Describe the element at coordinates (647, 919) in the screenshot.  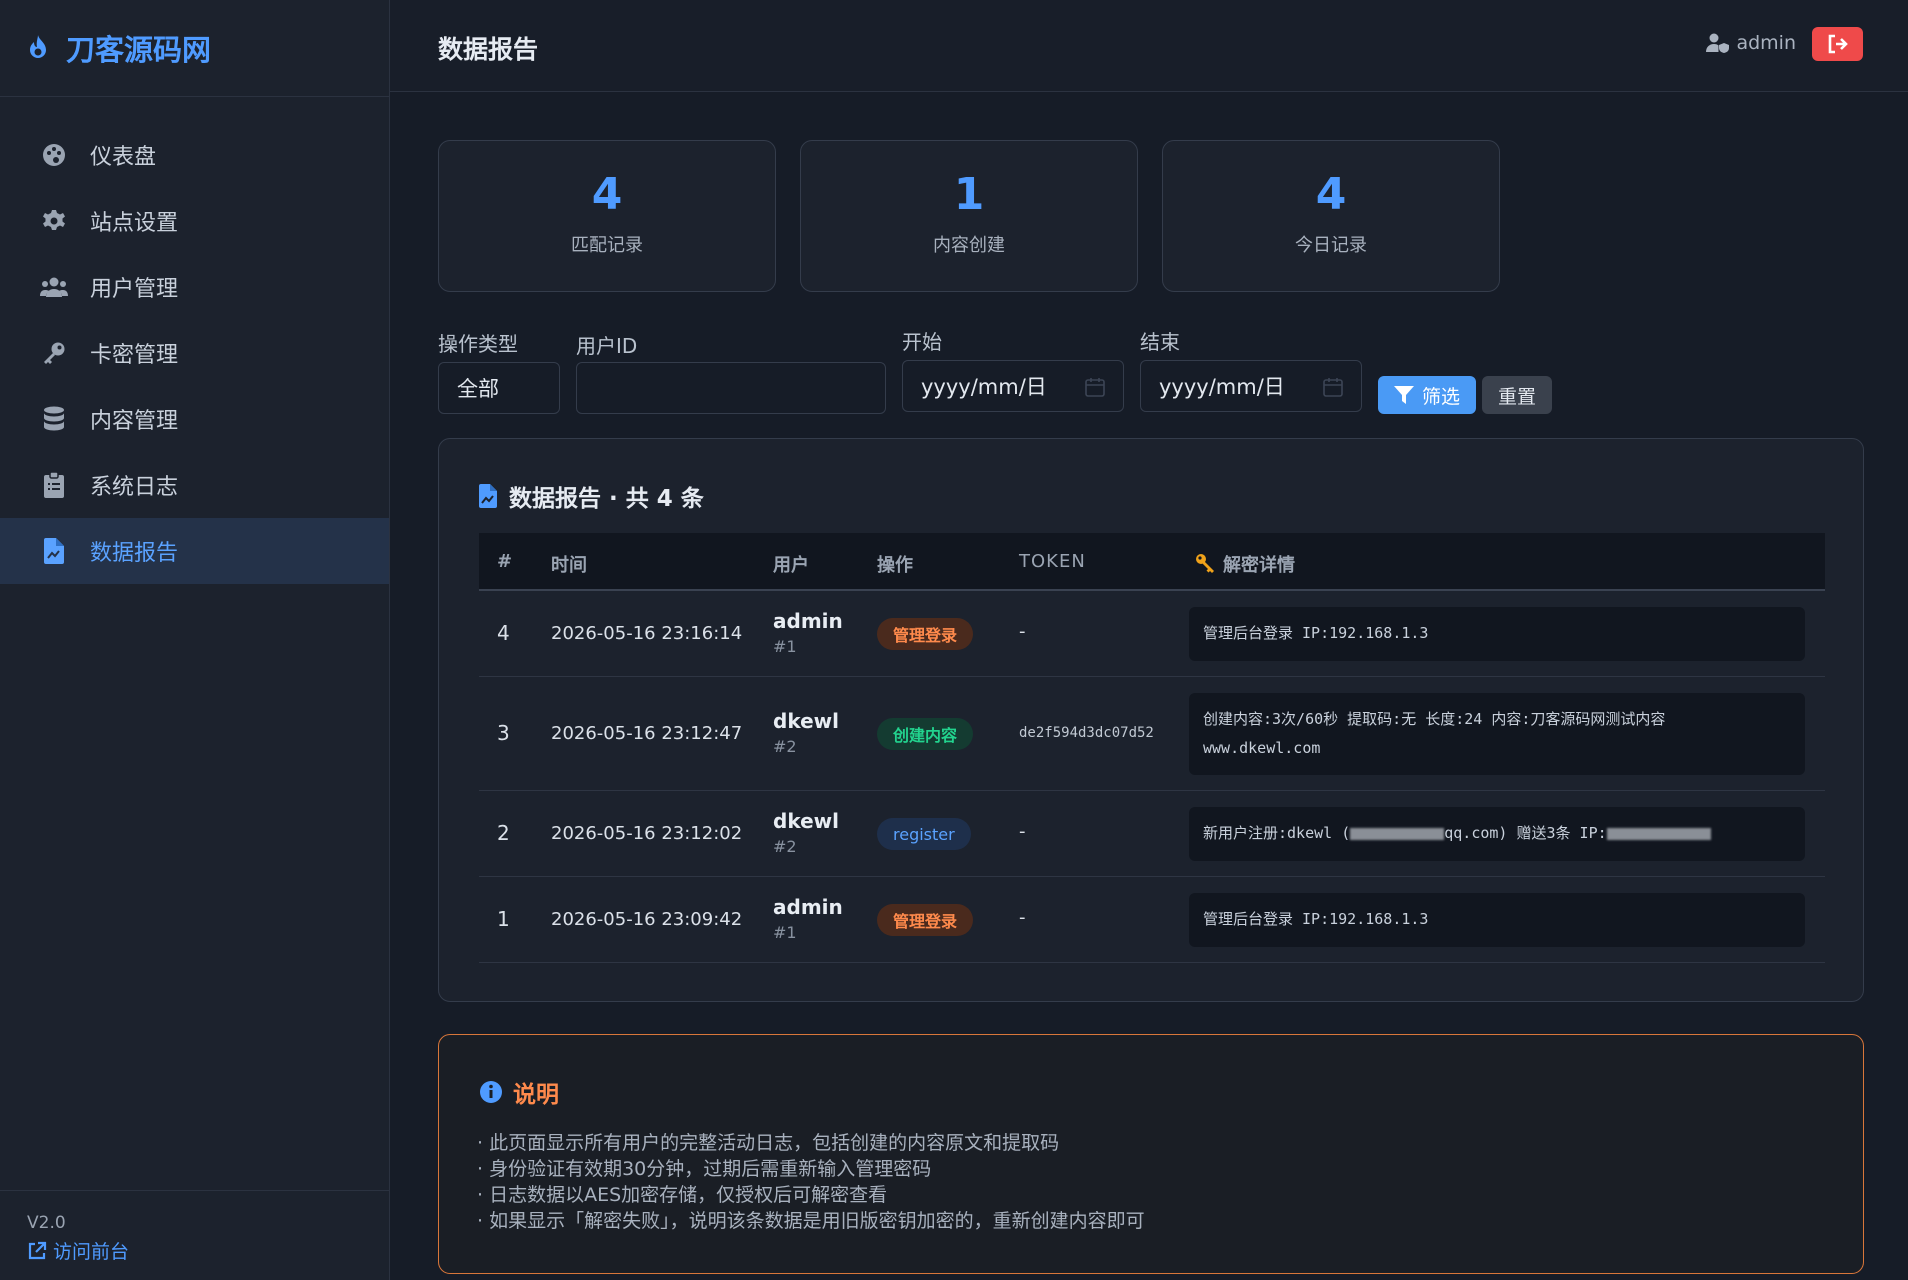
I see `row-time: 2026-05-16 23:09:42` at that location.